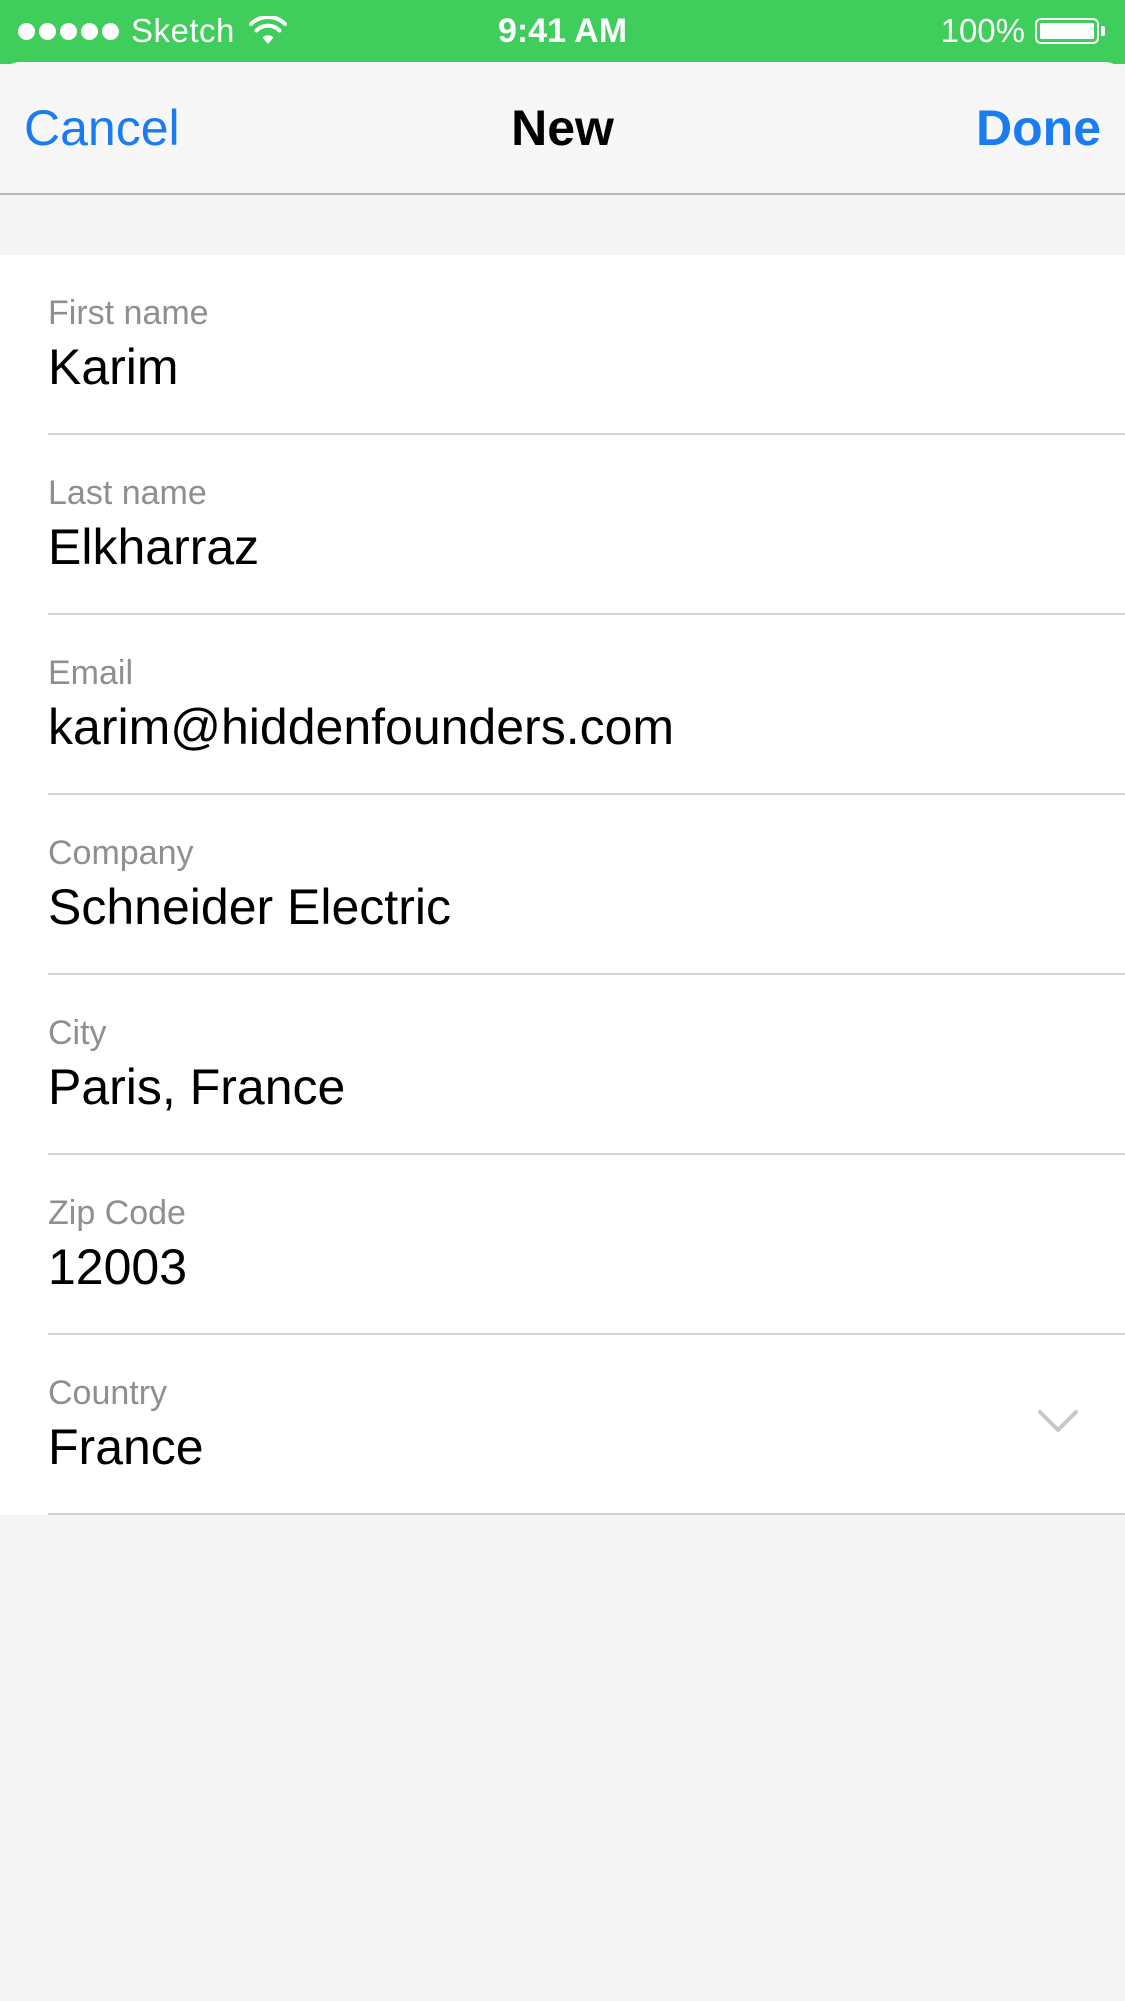 This screenshot has width=1125, height=2001. I want to click on city-label: City, so click(77, 1033).